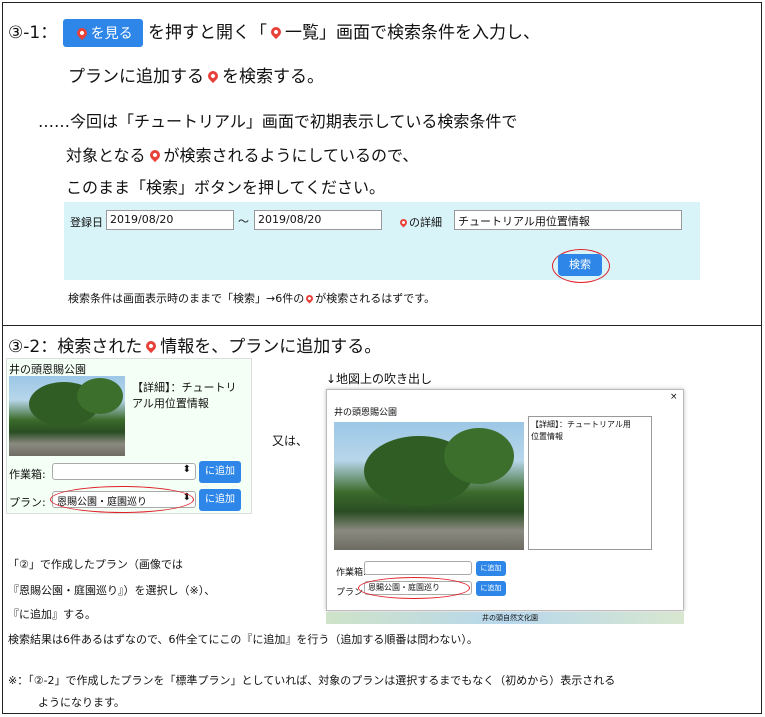 Image resolution: width=765 pixels, height=717 pixels. Describe the element at coordinates (418, 568) in the screenshot. I see `popup-workbox-select` at that location.